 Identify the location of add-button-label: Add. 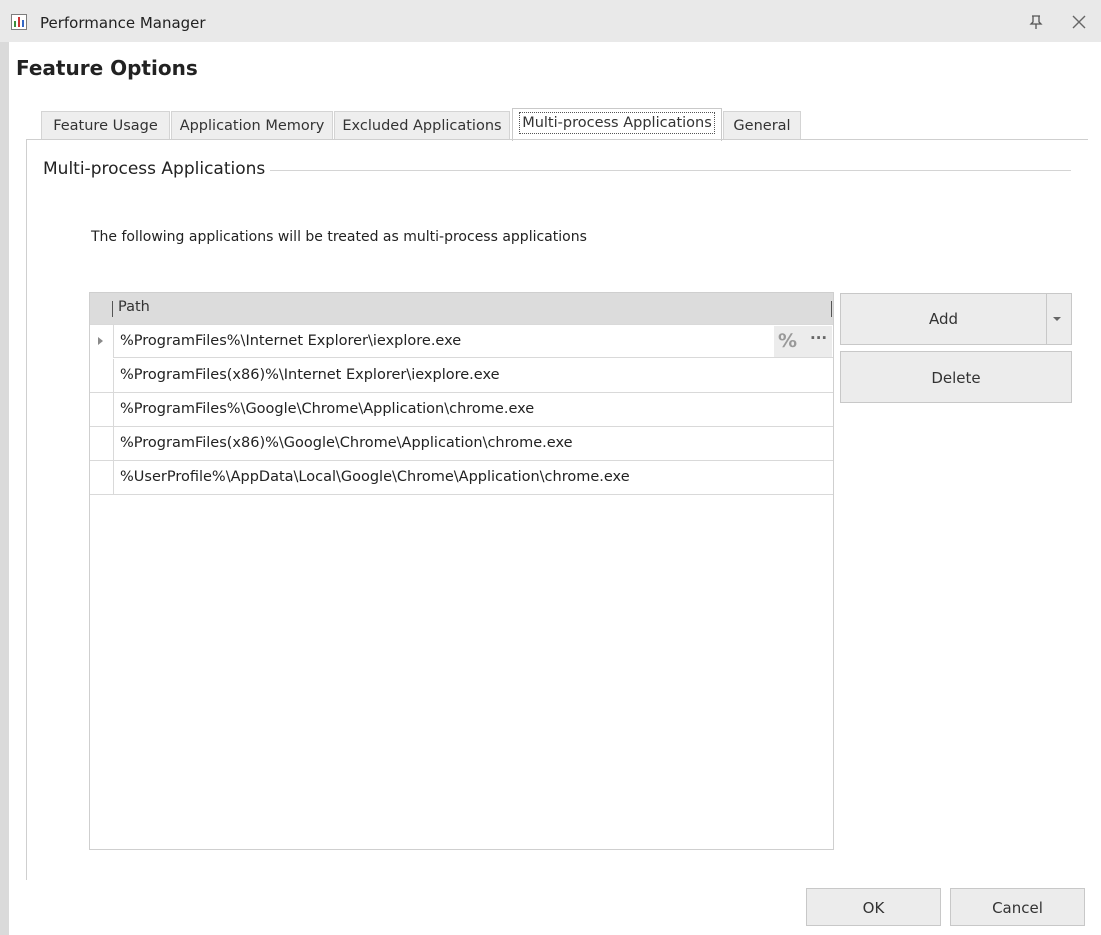
(943, 319).